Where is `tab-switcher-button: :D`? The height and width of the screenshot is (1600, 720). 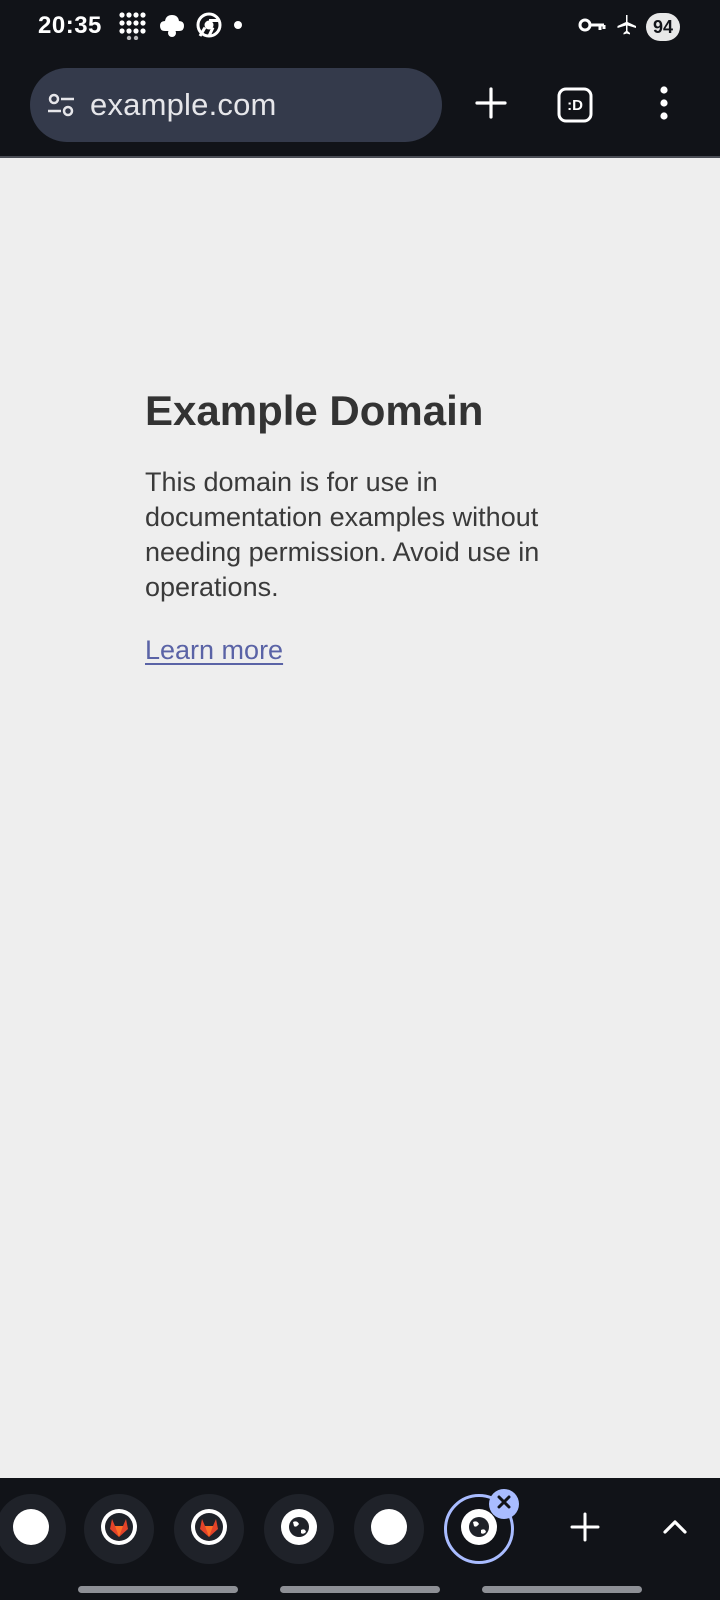
tab-switcher-button: :D is located at coordinates (575, 105).